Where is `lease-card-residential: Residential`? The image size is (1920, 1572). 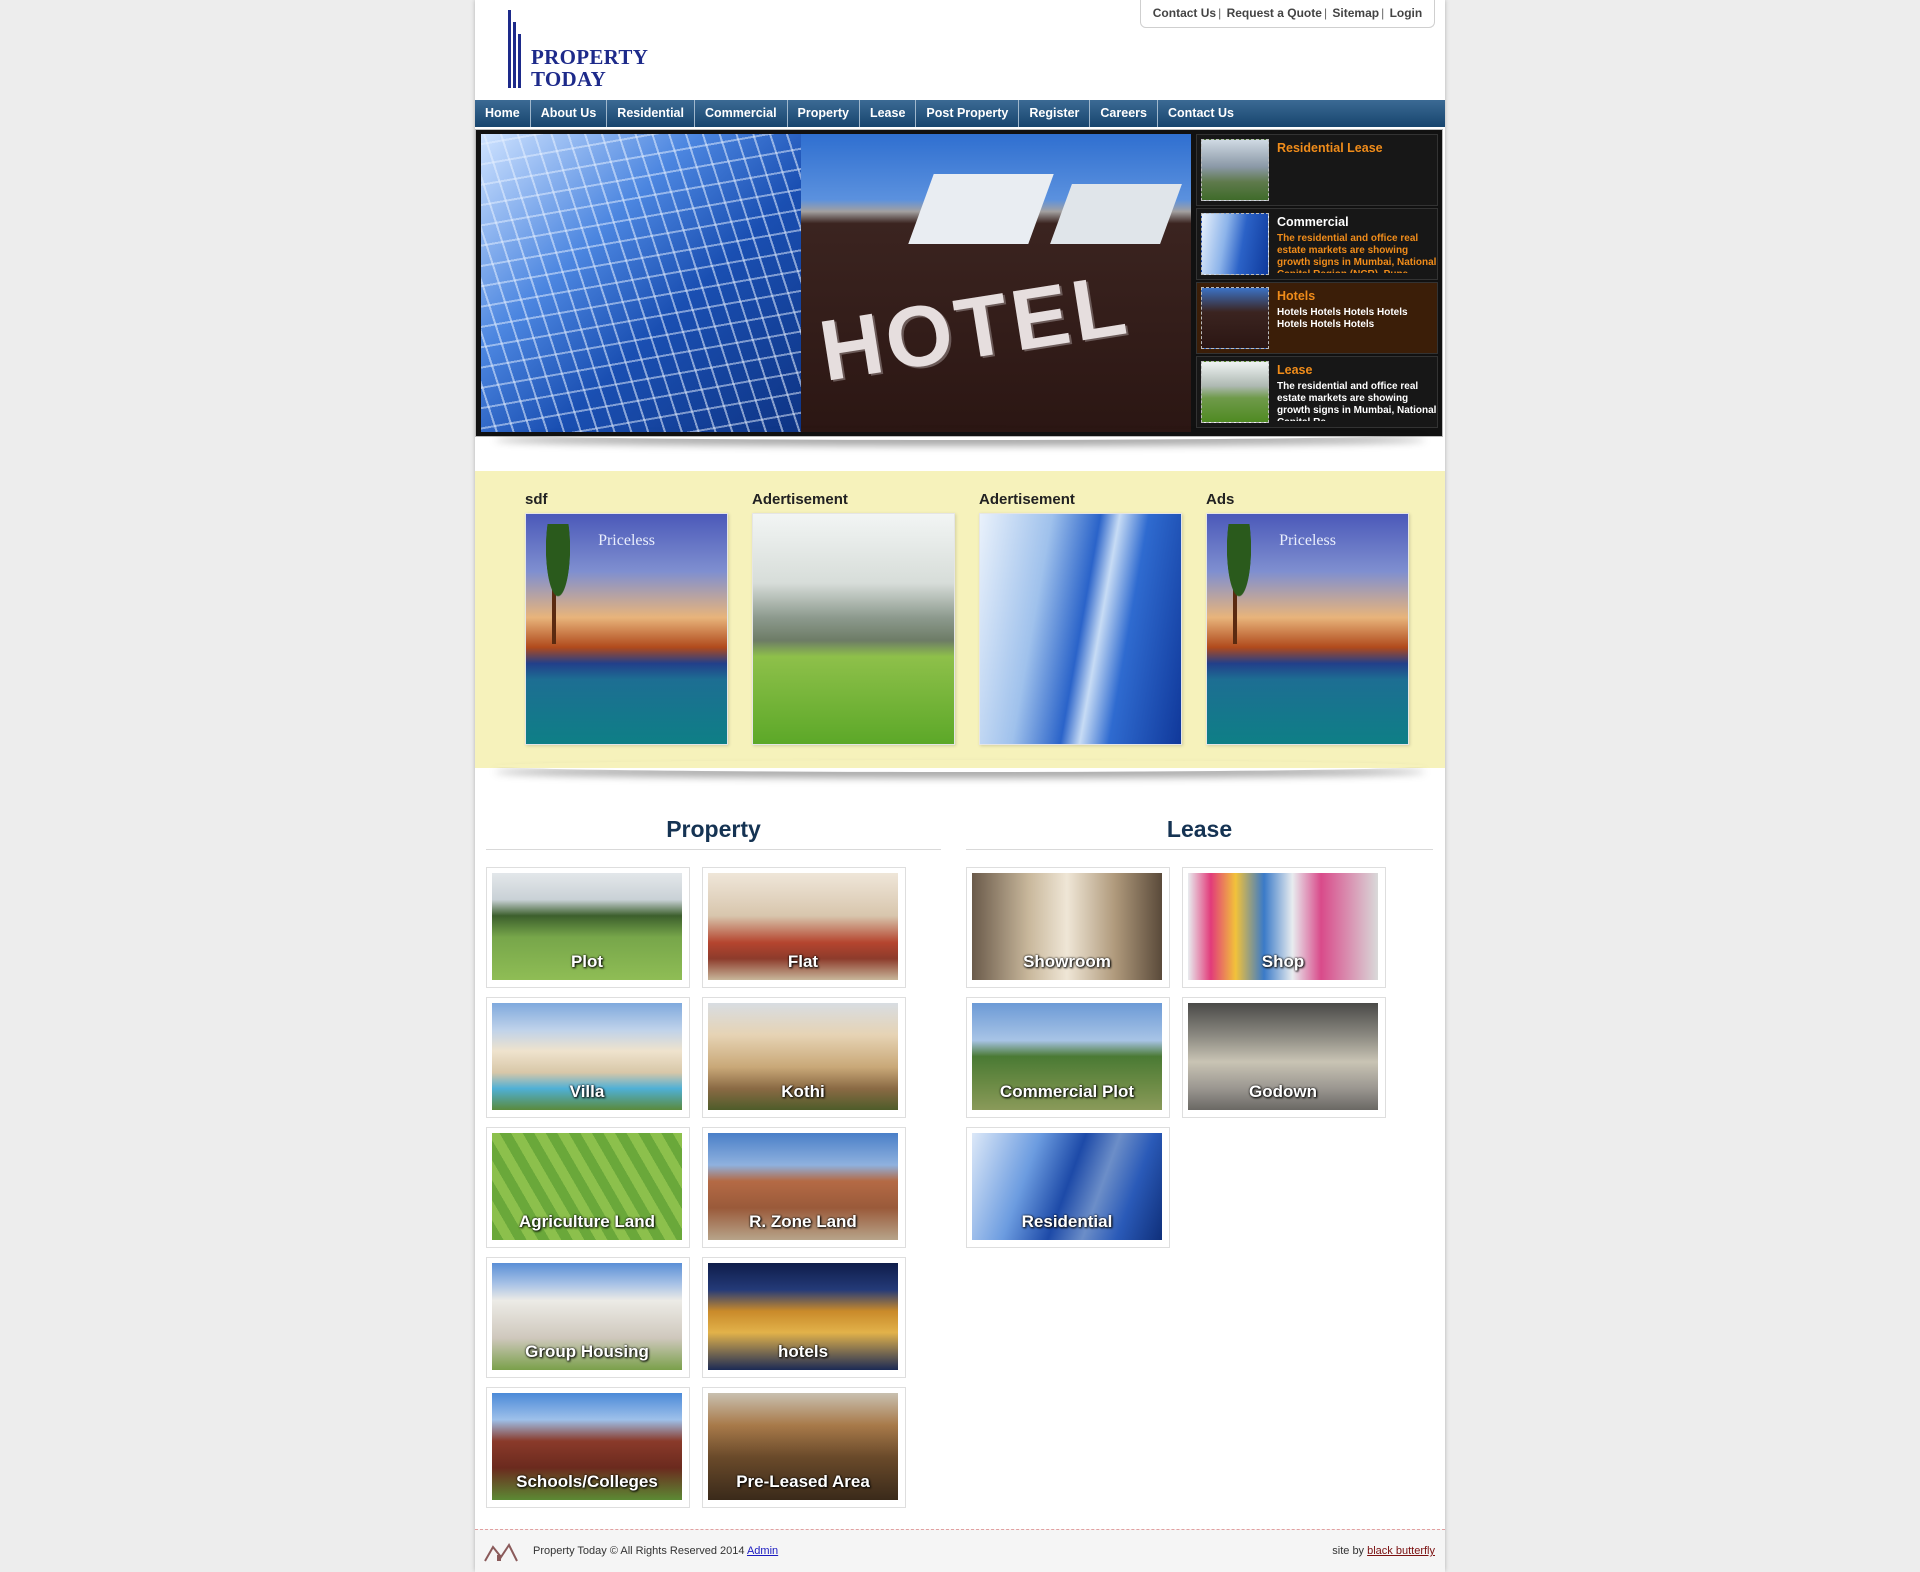
lease-card-residential: Residential is located at coordinates (1068, 1187).